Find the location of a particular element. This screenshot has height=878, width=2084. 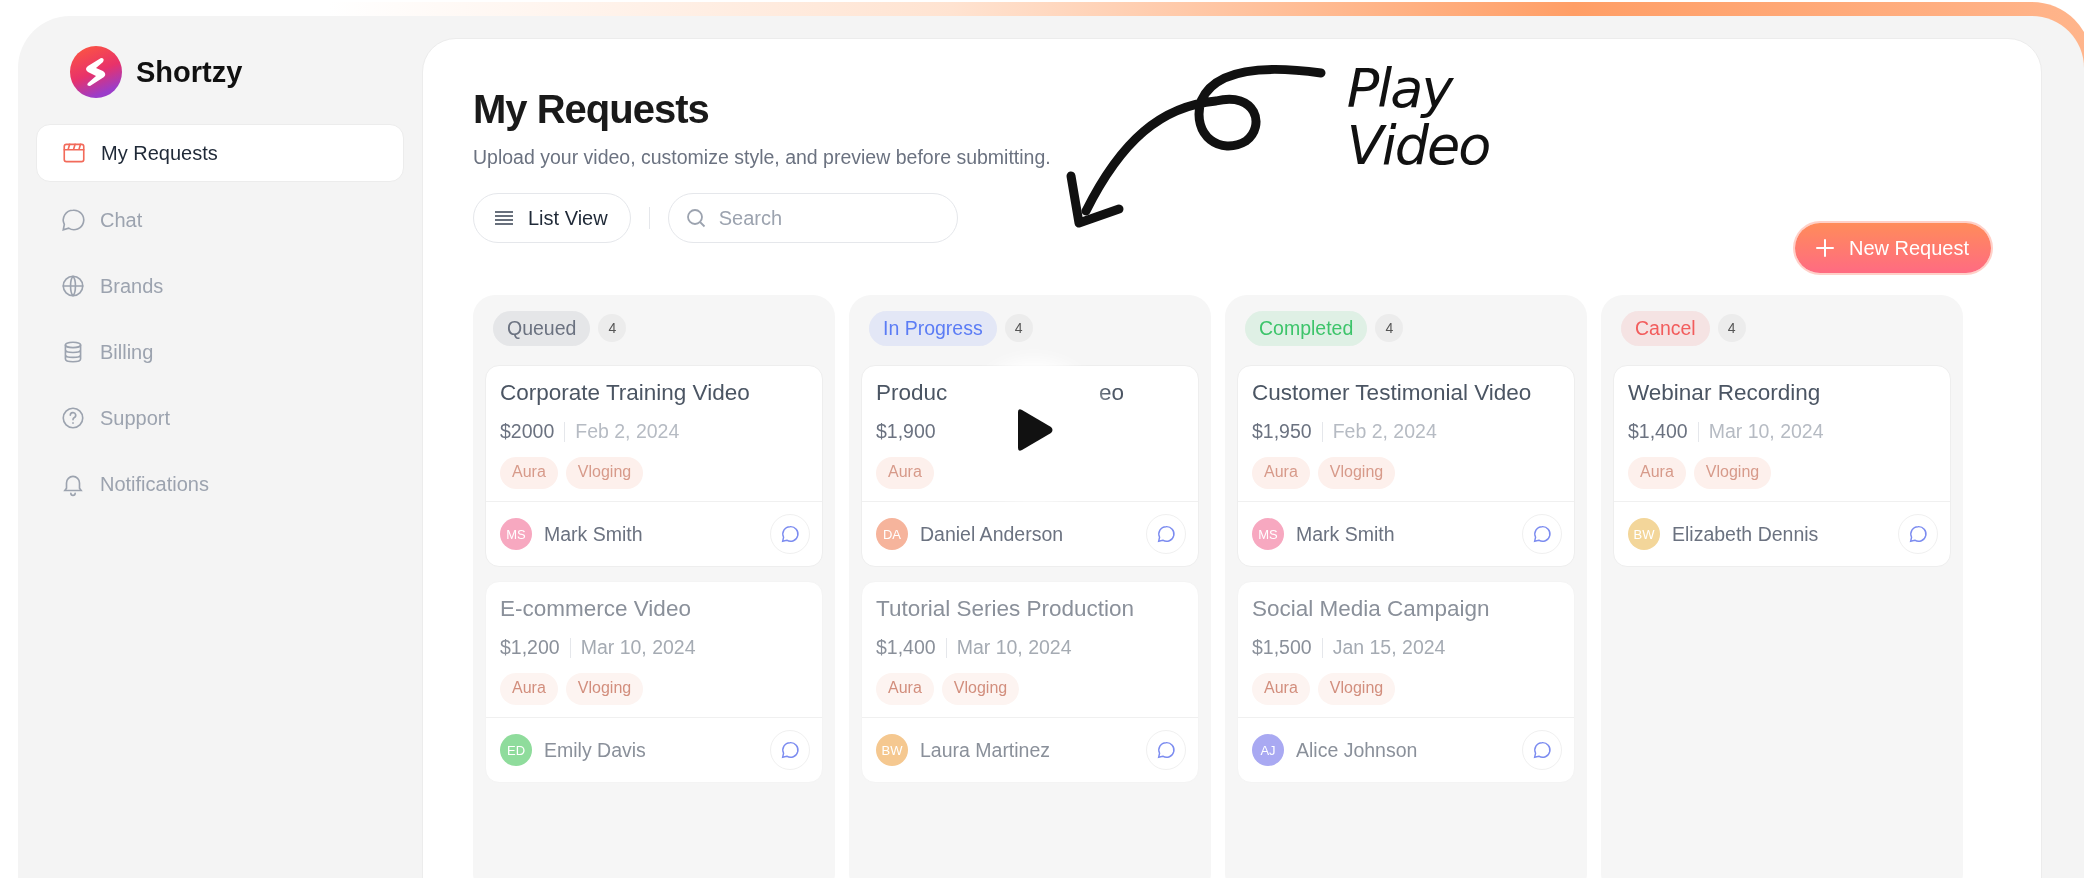

nav-item: Chat is located at coordinates (220, 220).